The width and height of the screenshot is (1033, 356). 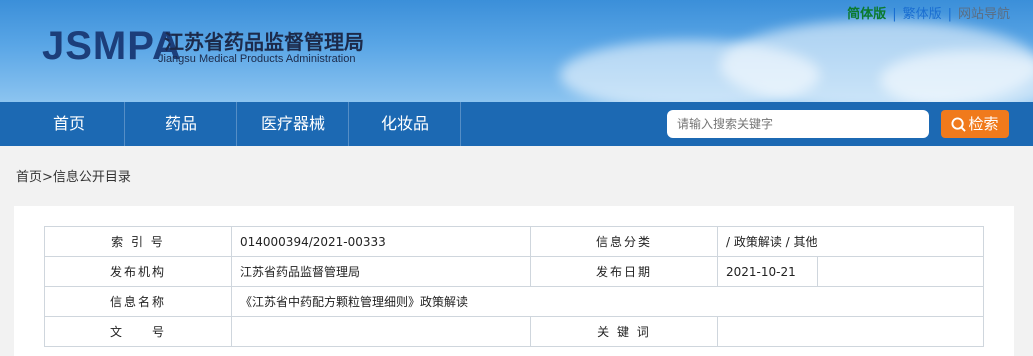 I want to click on breadcrumb: 首页>信息公开目录, so click(x=73, y=175).